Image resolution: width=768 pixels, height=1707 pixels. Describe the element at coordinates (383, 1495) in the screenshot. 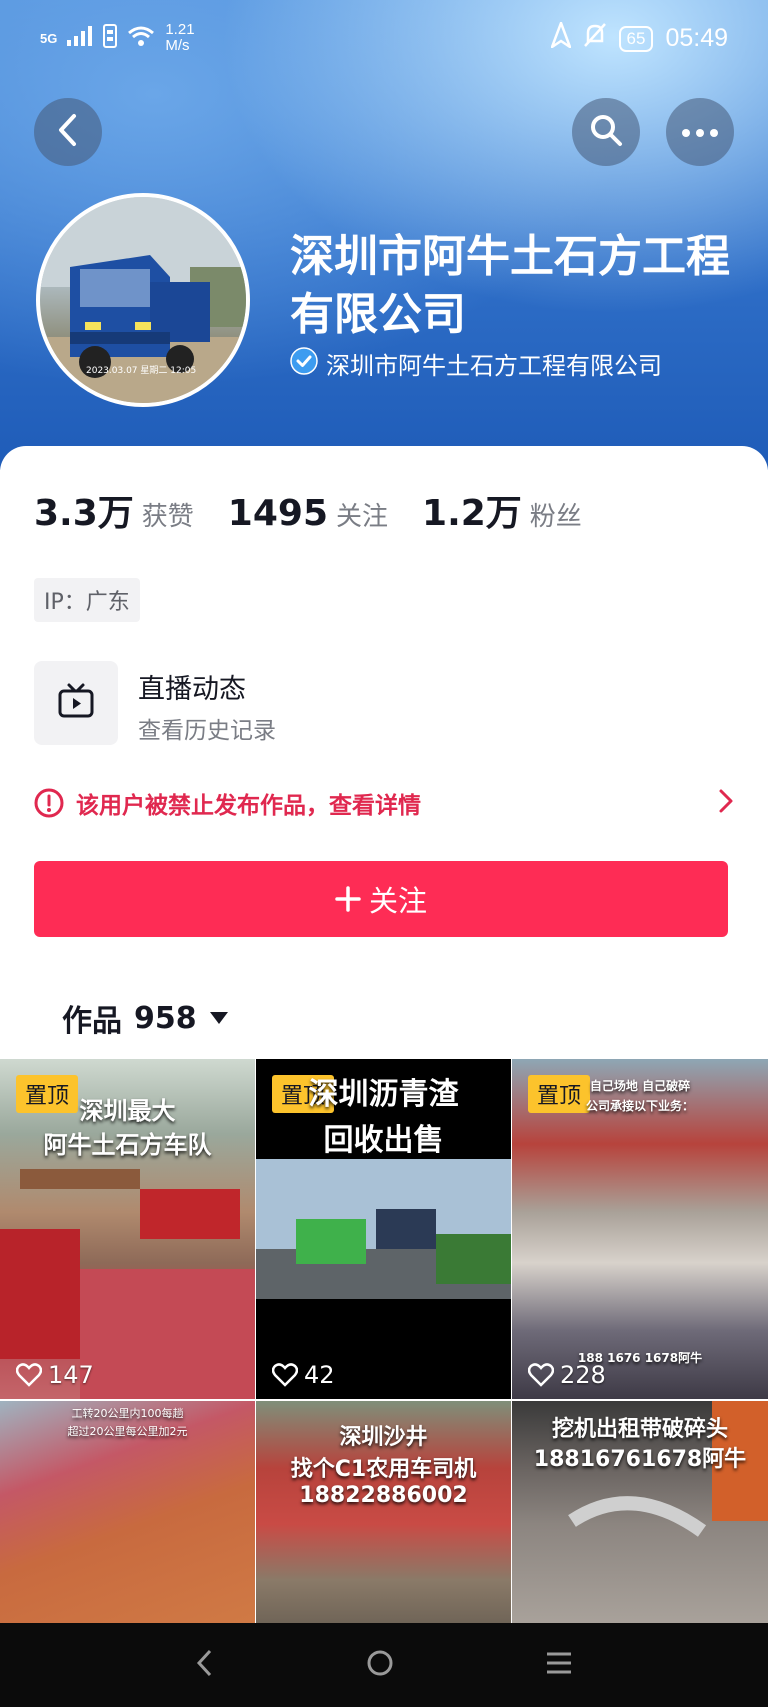

I see `tile-caption: 18822886002` at that location.